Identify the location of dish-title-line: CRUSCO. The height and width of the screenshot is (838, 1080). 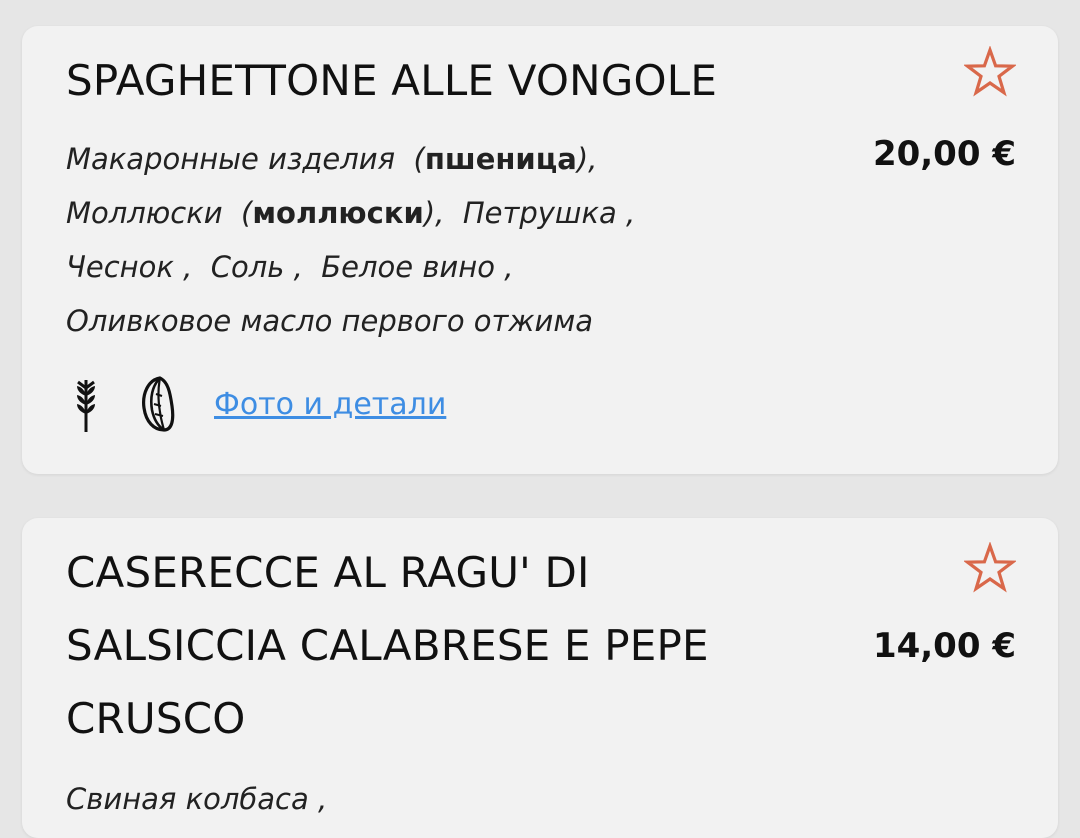
(156, 718).